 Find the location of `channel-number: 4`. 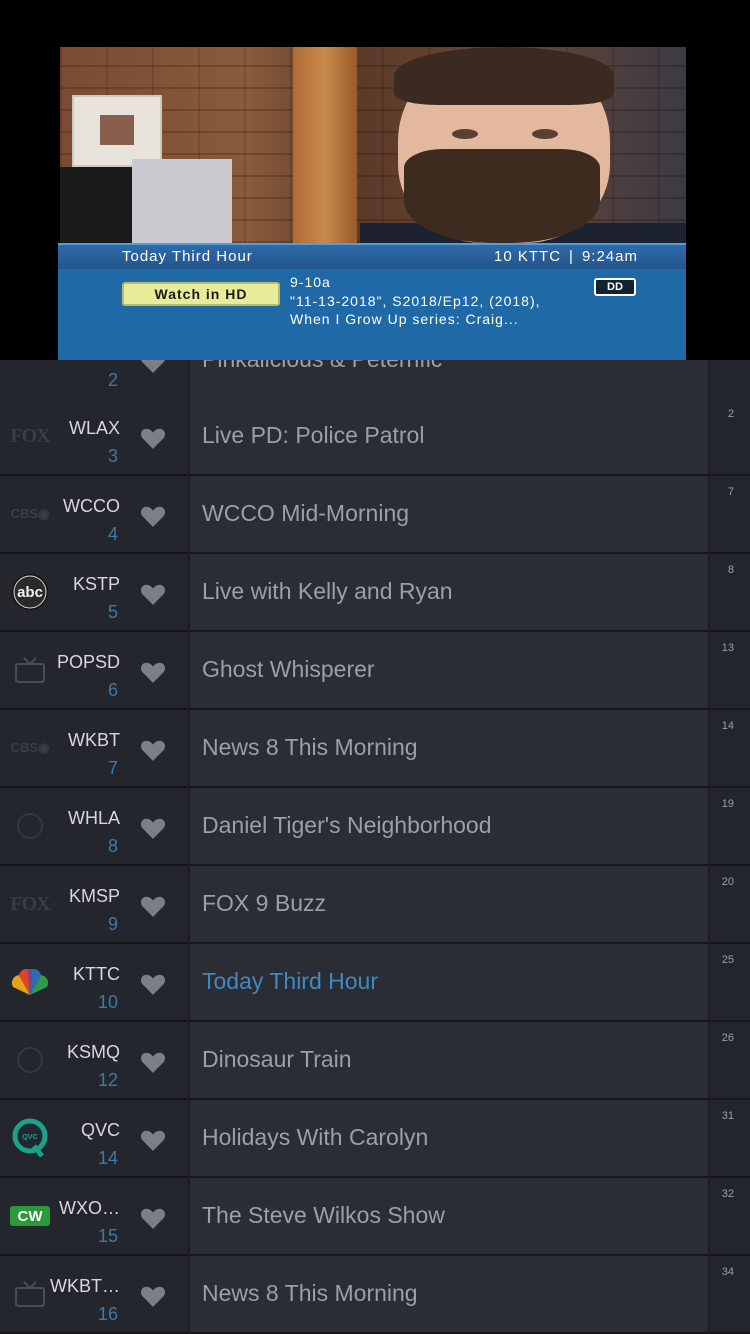

channel-number: 4 is located at coordinates (112, 534).